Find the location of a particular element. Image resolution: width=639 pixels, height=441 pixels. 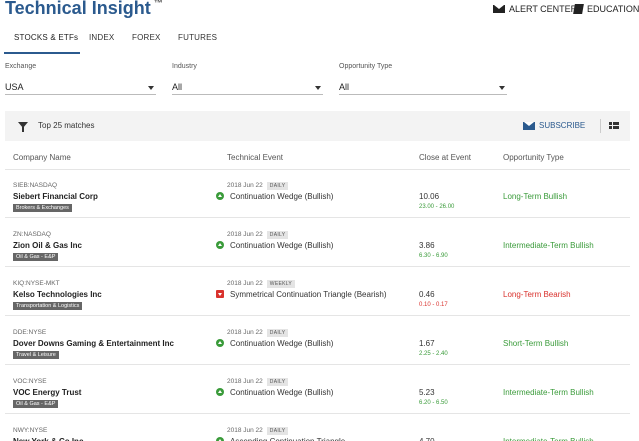

sector-badge: Travel & Leisure is located at coordinates (36, 355).